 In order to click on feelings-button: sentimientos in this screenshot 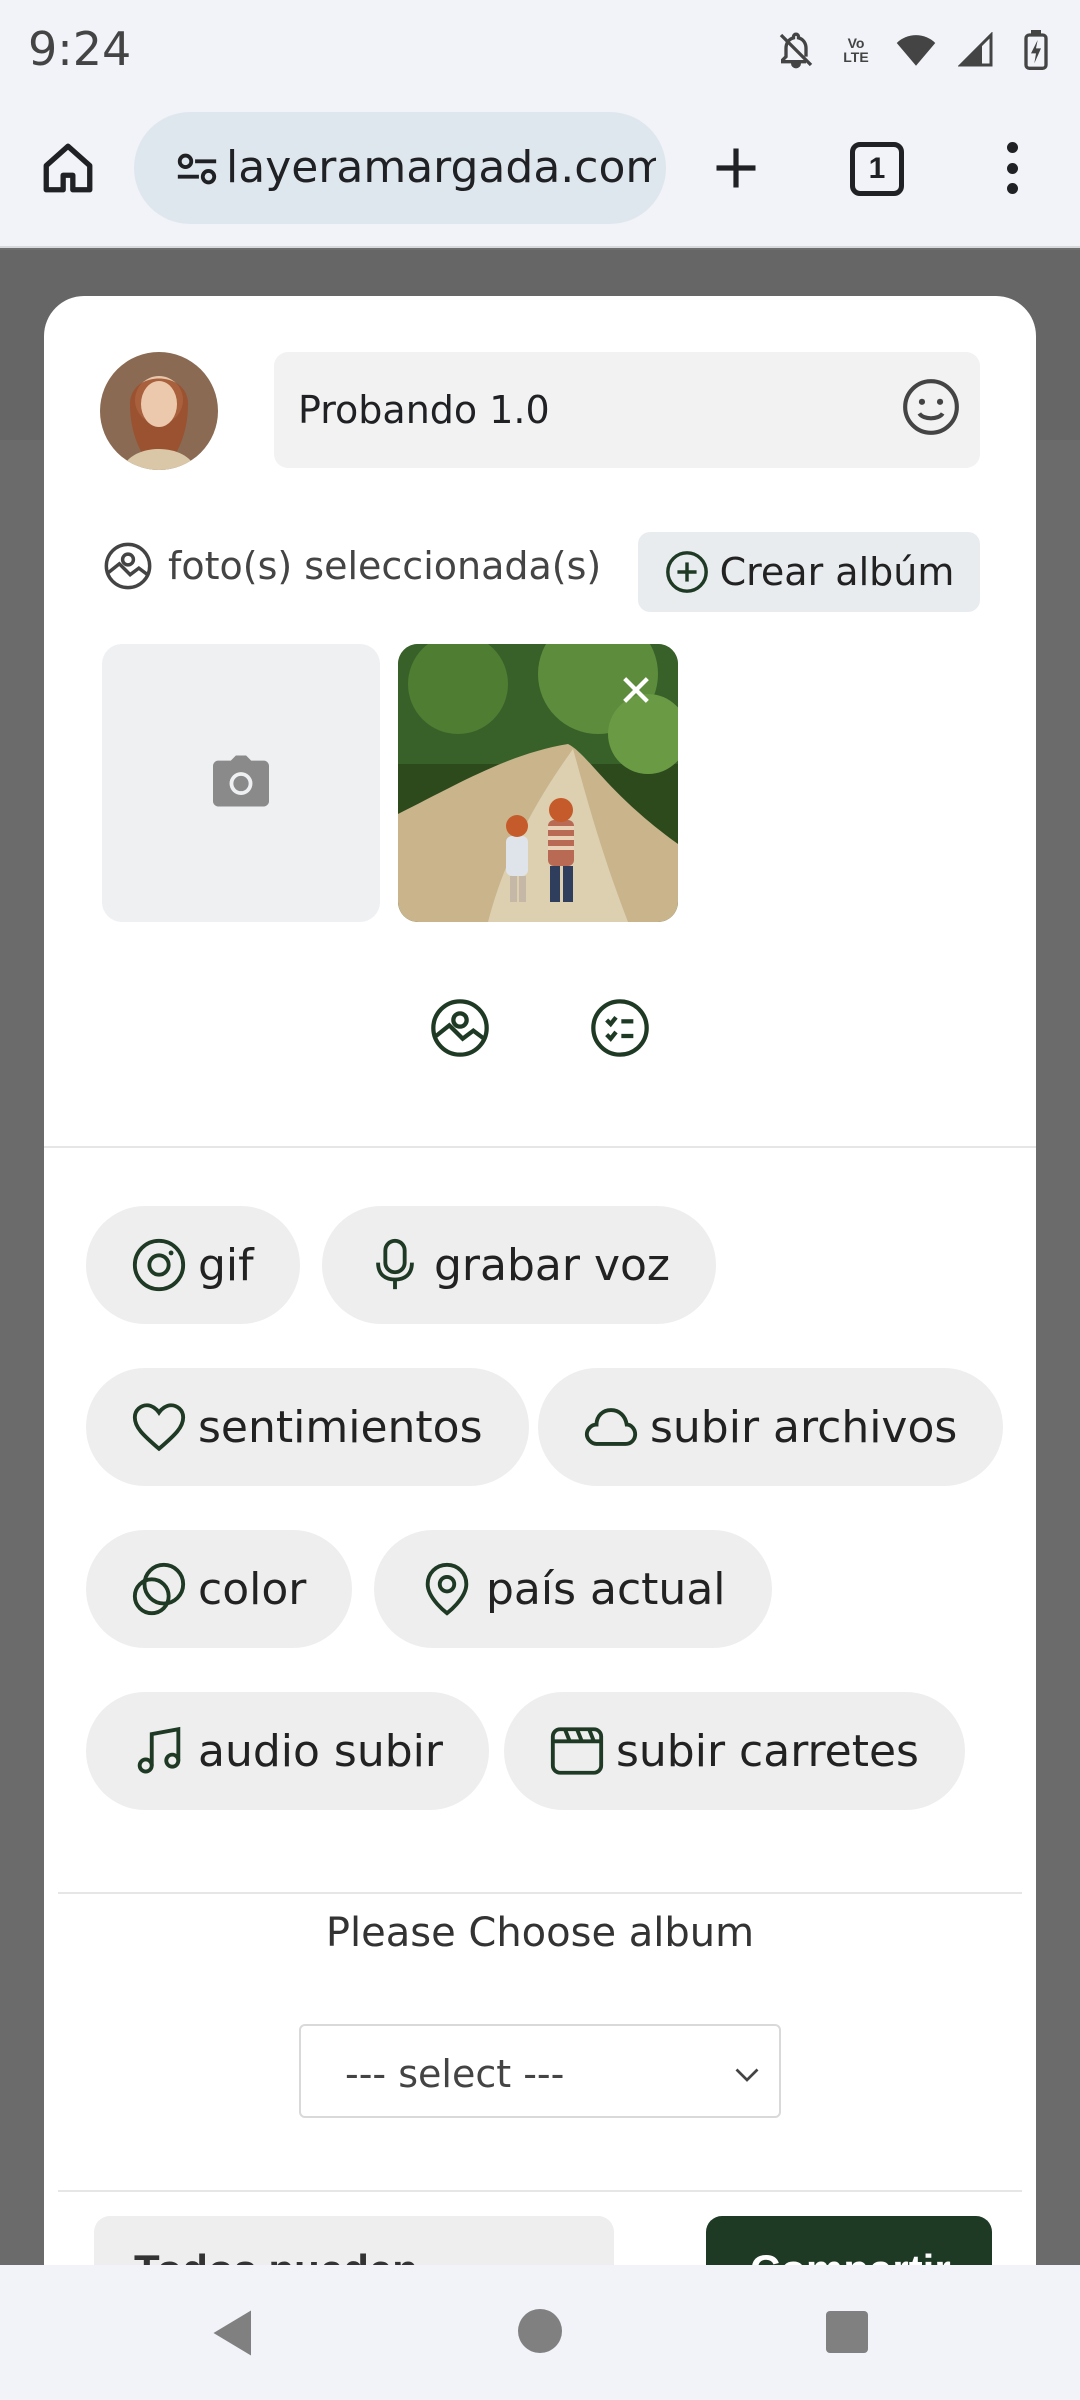, I will do `click(307, 1427)`.